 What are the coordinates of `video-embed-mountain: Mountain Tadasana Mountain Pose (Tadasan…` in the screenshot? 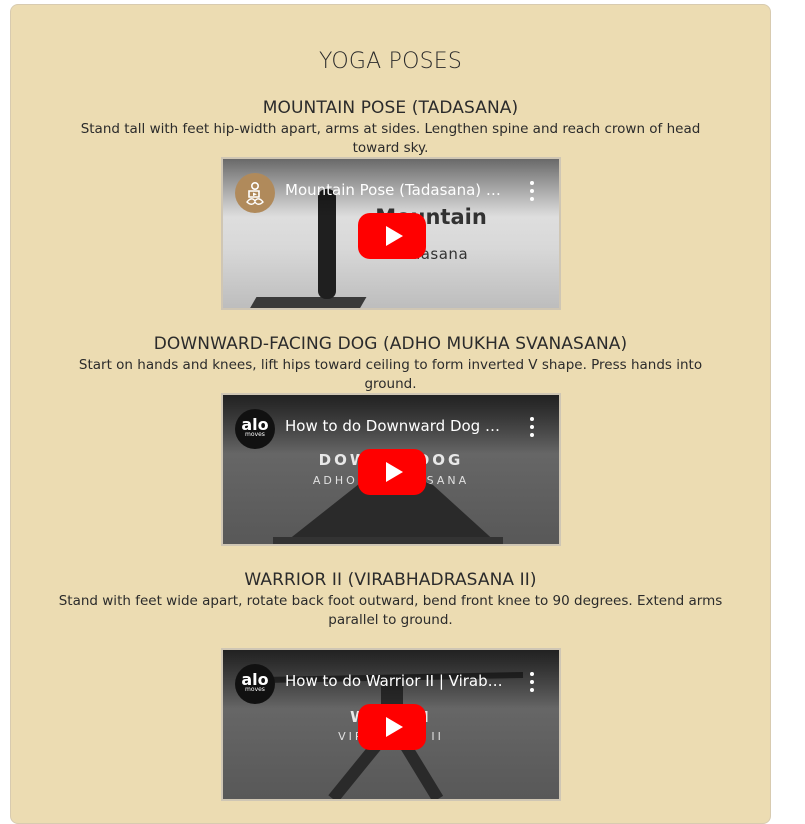 It's located at (391, 233).